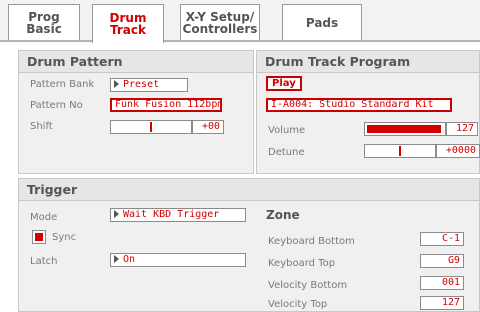 Image resolution: width=480 pixels, height=312 pixels. Describe the element at coordinates (298, 304) in the screenshot. I see `velocity-top-label: Velocity Top` at that location.